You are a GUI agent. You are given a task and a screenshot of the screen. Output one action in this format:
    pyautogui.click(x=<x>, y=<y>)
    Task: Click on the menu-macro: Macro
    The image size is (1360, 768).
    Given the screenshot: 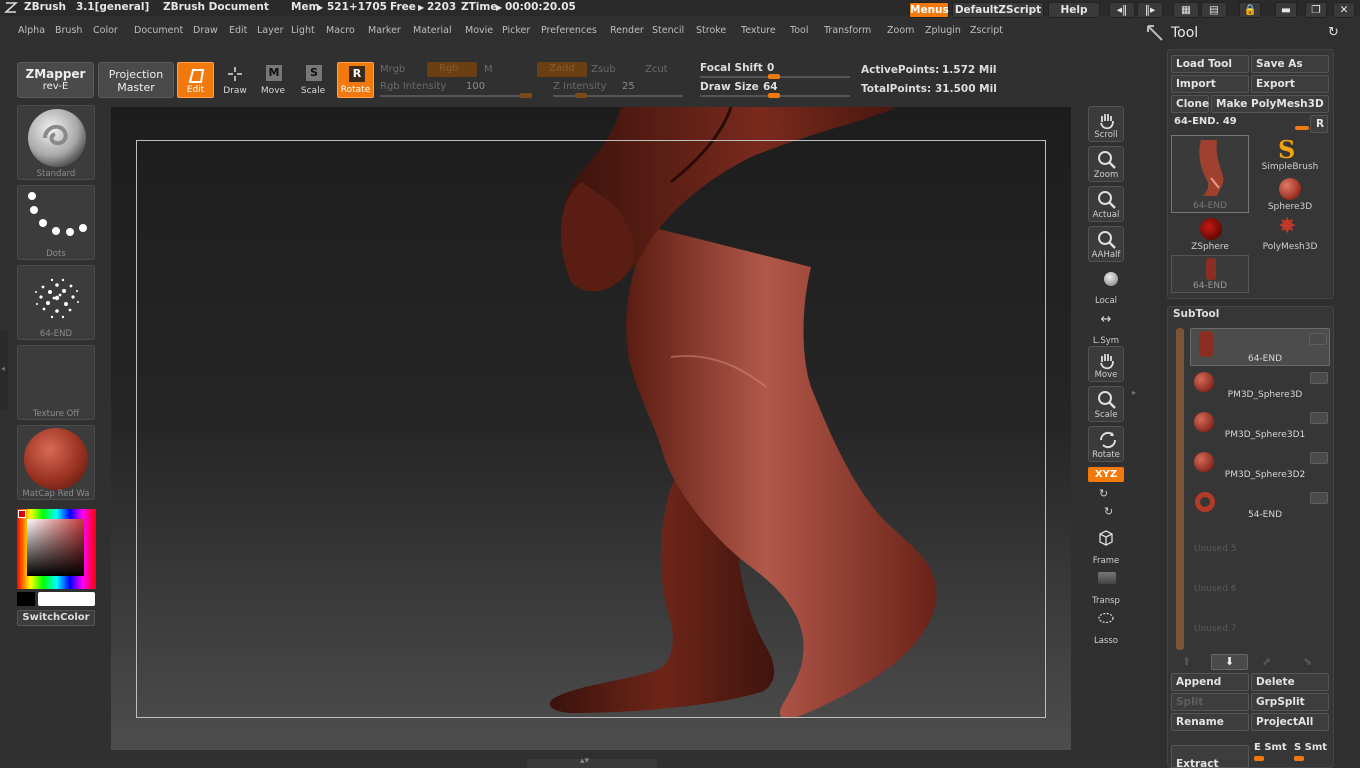 What is the action you would take?
    pyautogui.click(x=340, y=30)
    